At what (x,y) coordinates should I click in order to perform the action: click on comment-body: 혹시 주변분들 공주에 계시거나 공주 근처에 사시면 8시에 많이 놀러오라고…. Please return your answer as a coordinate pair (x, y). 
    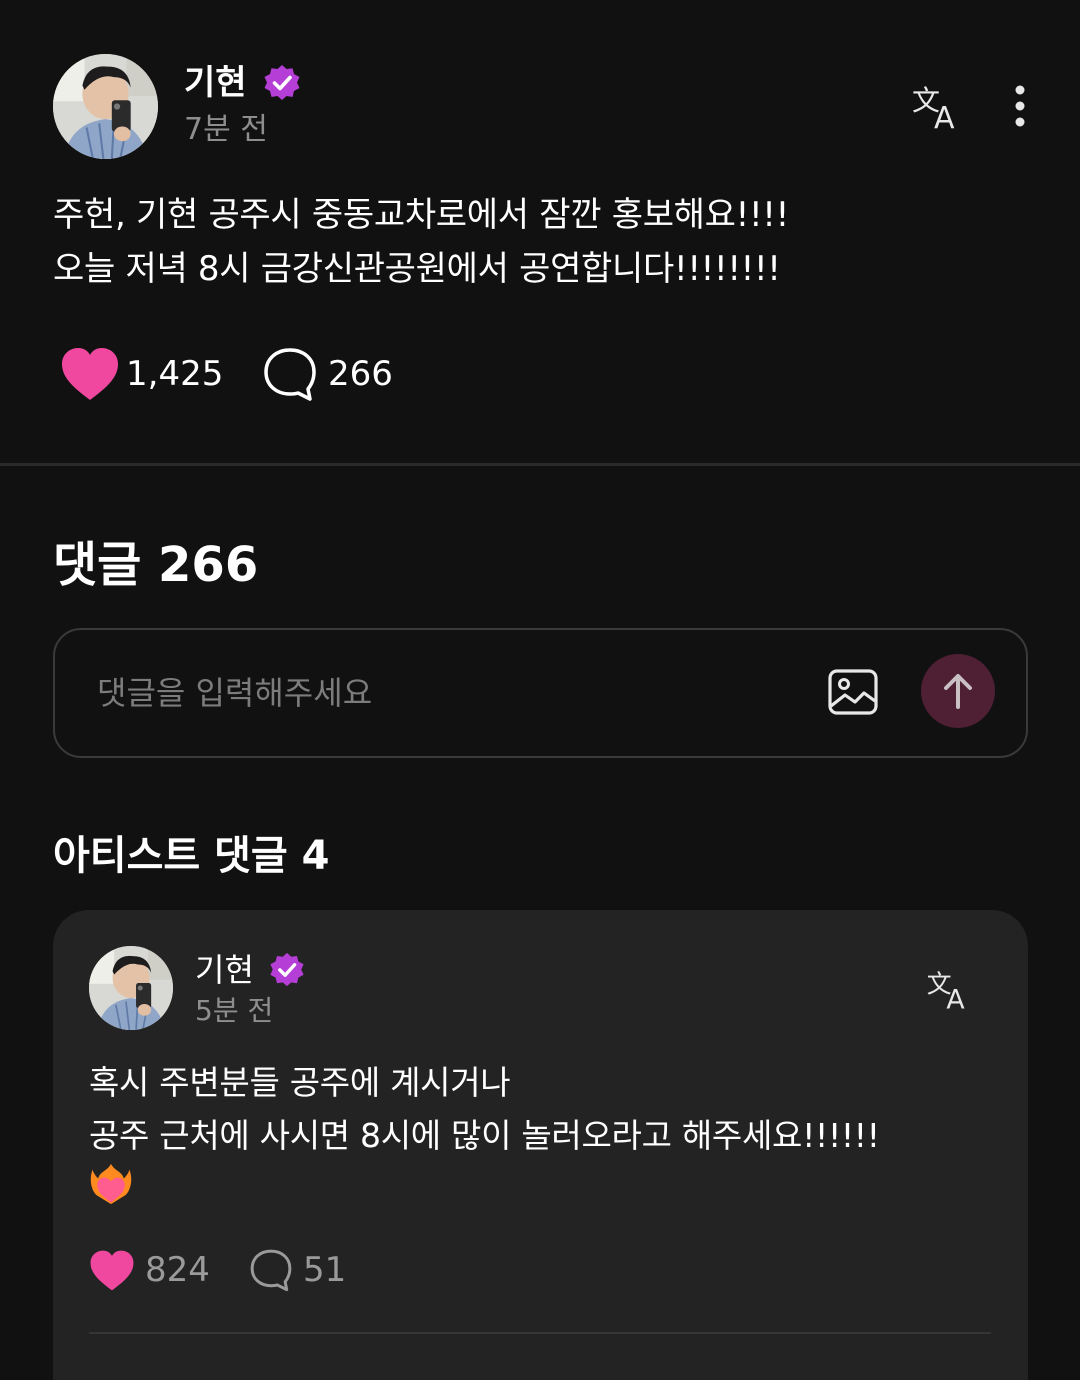
    Looking at the image, I should click on (484, 1109).